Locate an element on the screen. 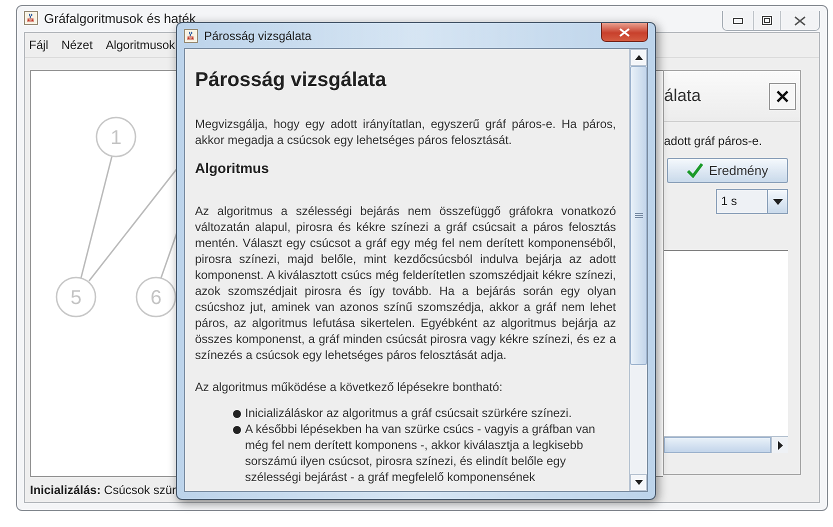  speed-dropdown: 1 s is located at coordinates (752, 201).